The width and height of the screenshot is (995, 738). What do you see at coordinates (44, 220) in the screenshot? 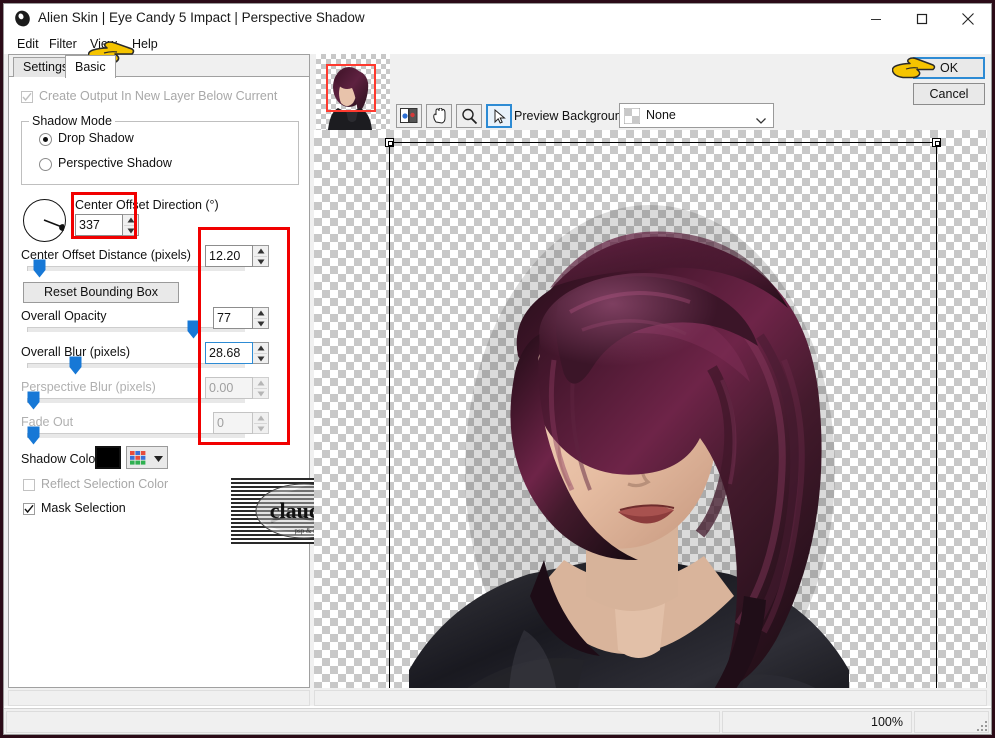
I see `angle-dial` at bounding box center [44, 220].